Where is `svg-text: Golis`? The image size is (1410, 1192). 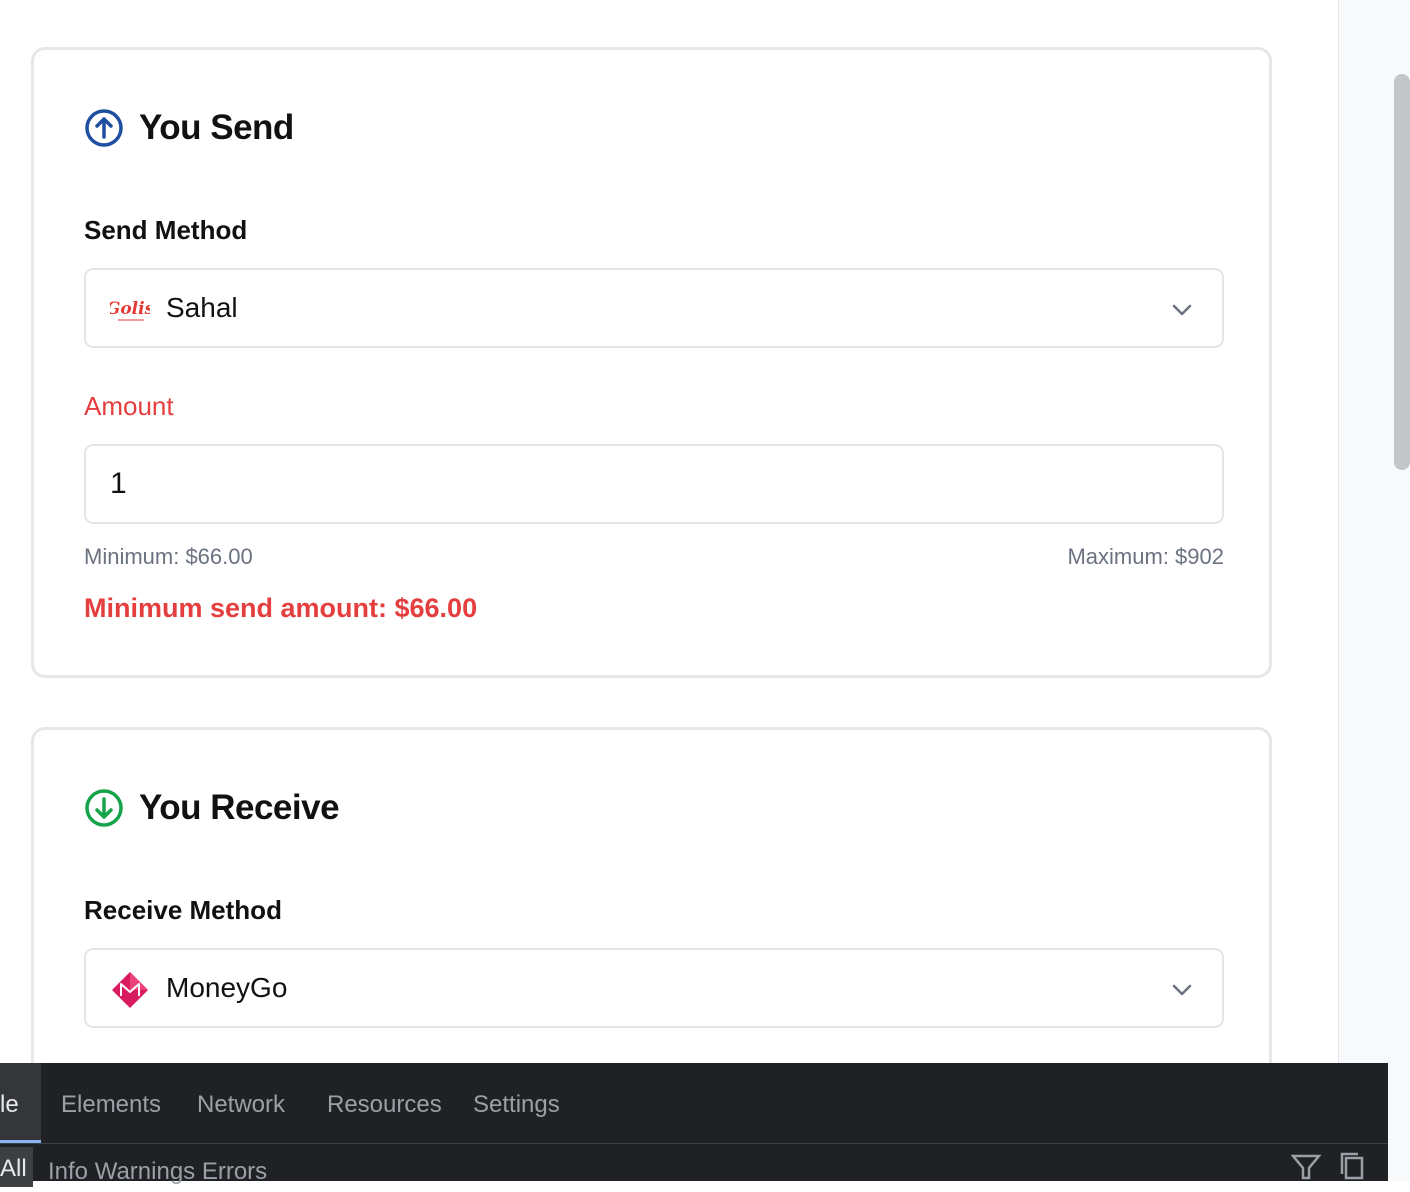 svg-text: Golis is located at coordinates (130, 309).